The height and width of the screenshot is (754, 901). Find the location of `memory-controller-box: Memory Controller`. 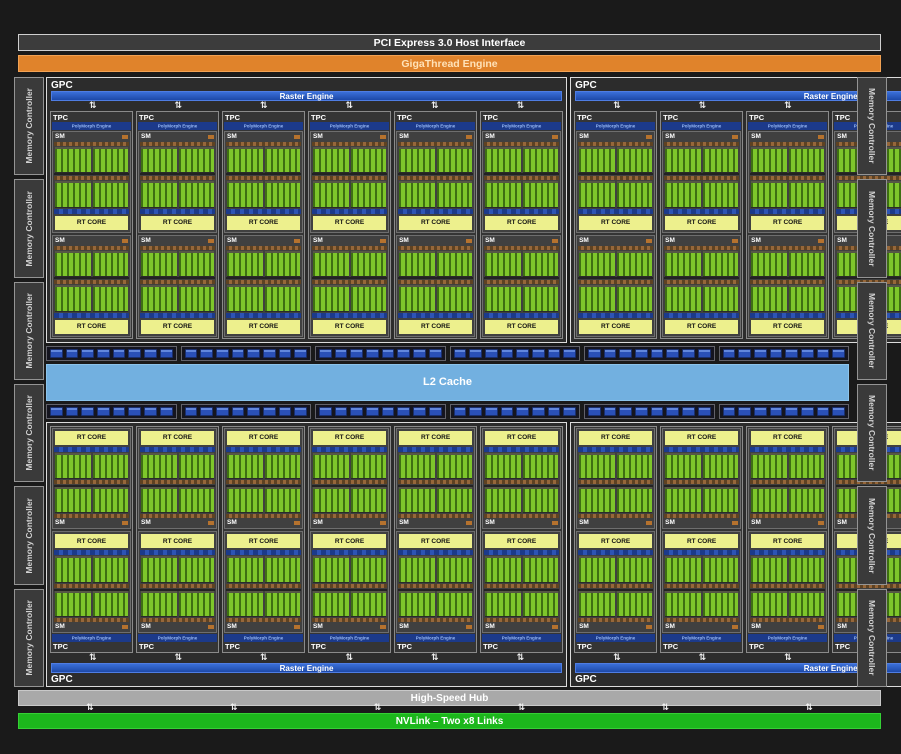

memory-controller-box: Memory Controller is located at coordinates (29, 228).